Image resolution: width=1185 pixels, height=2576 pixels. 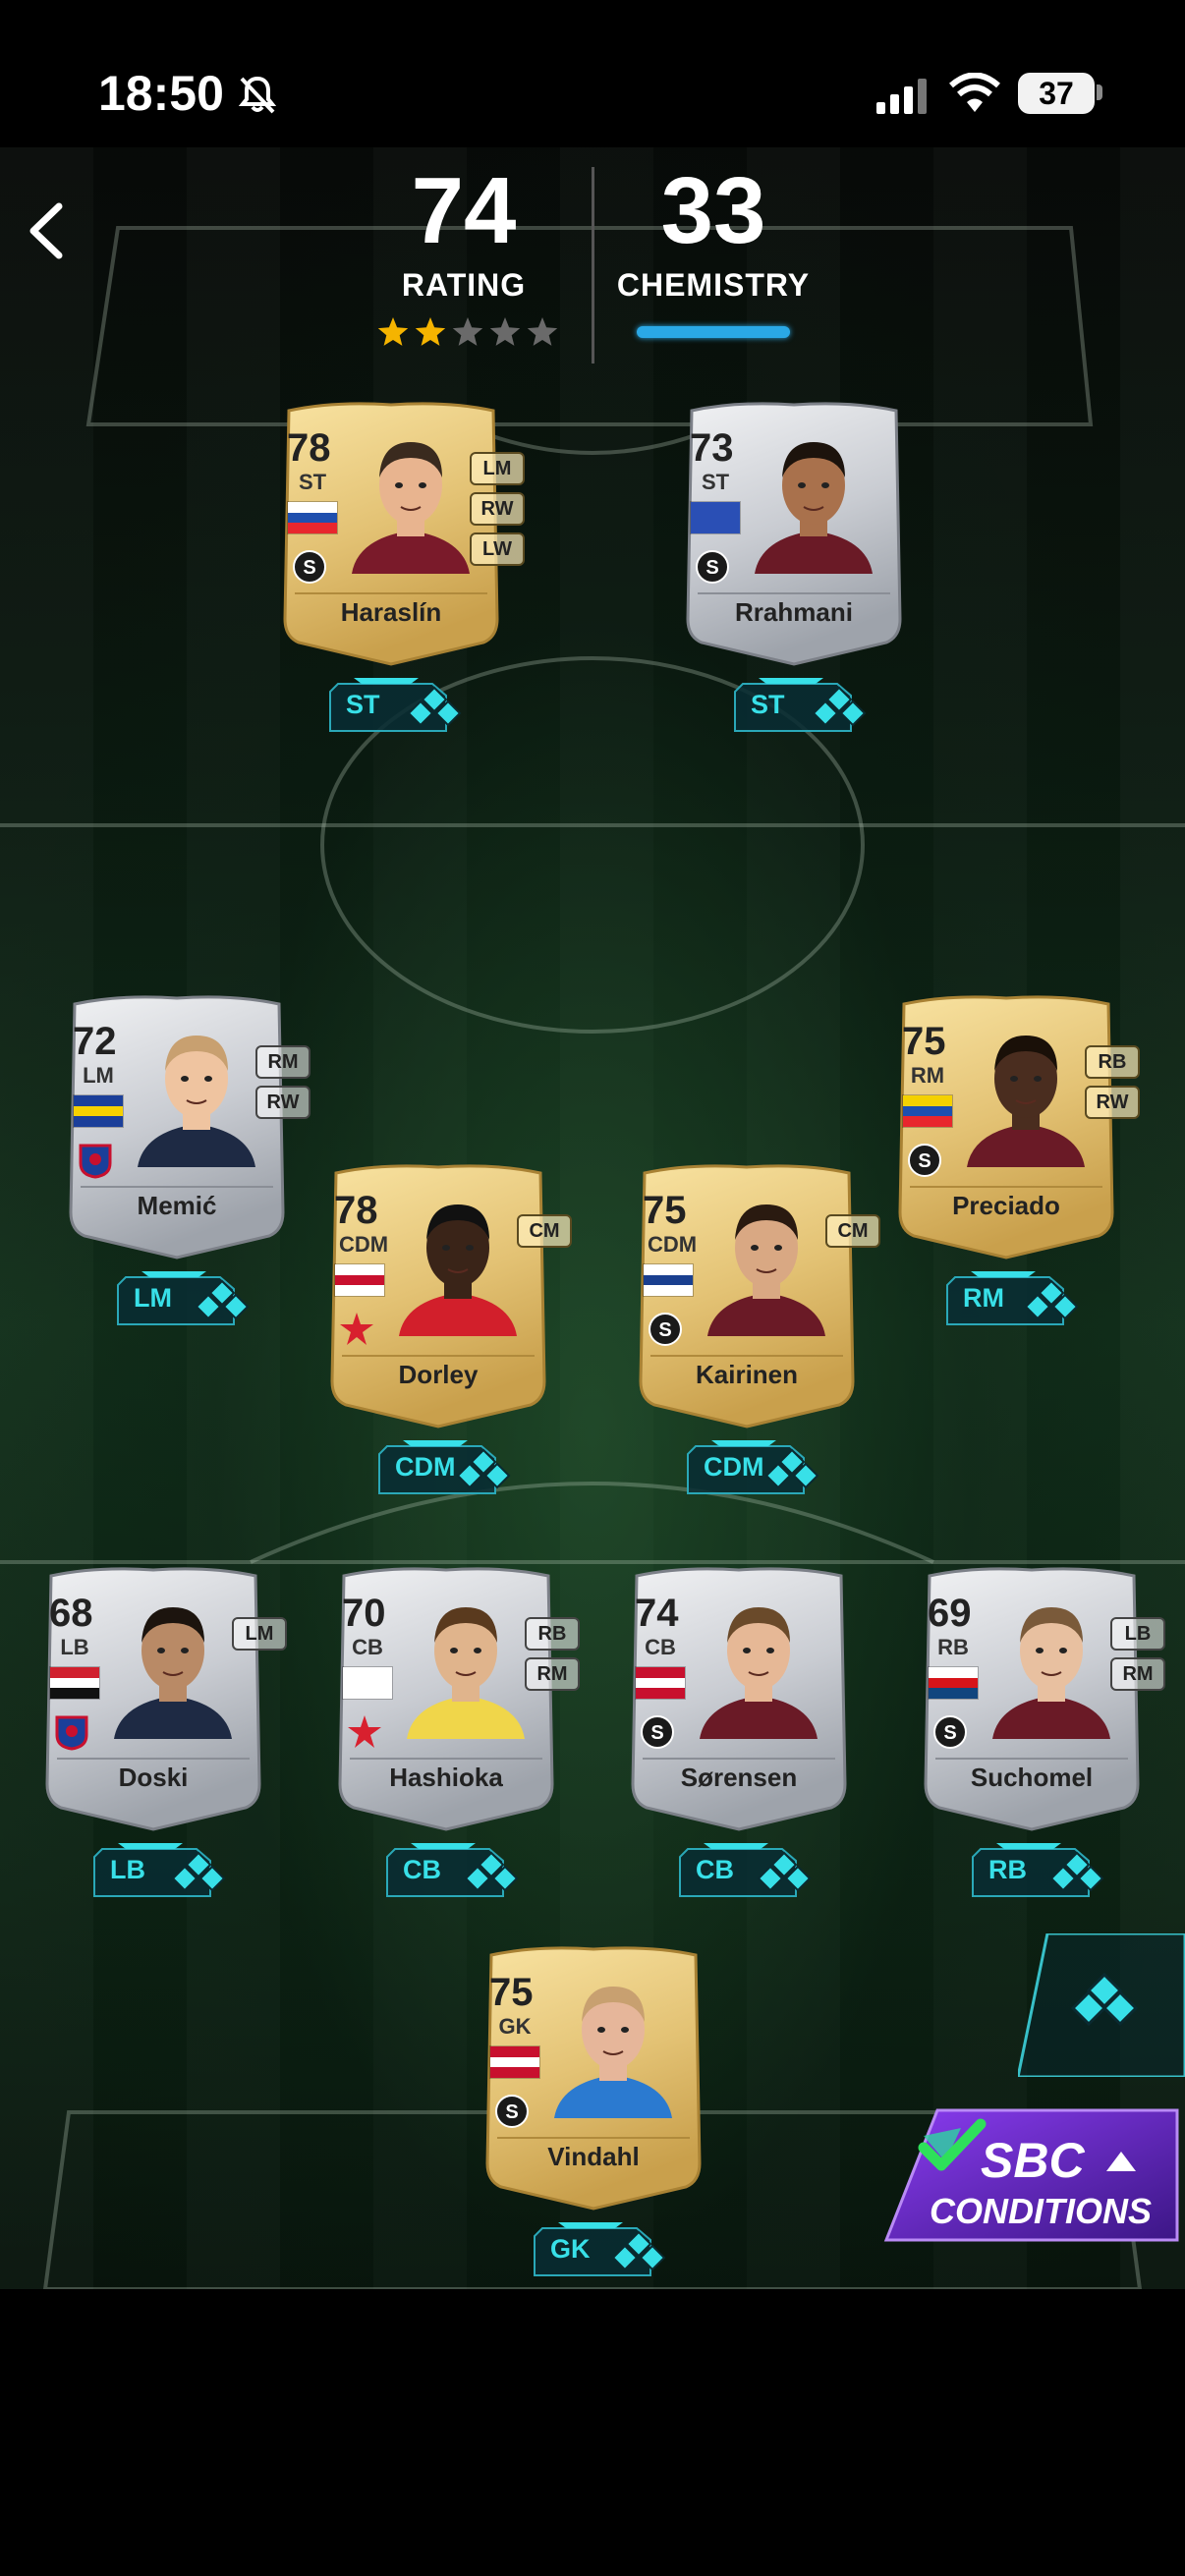 I want to click on player-name: Memić, so click(x=177, y=1205).